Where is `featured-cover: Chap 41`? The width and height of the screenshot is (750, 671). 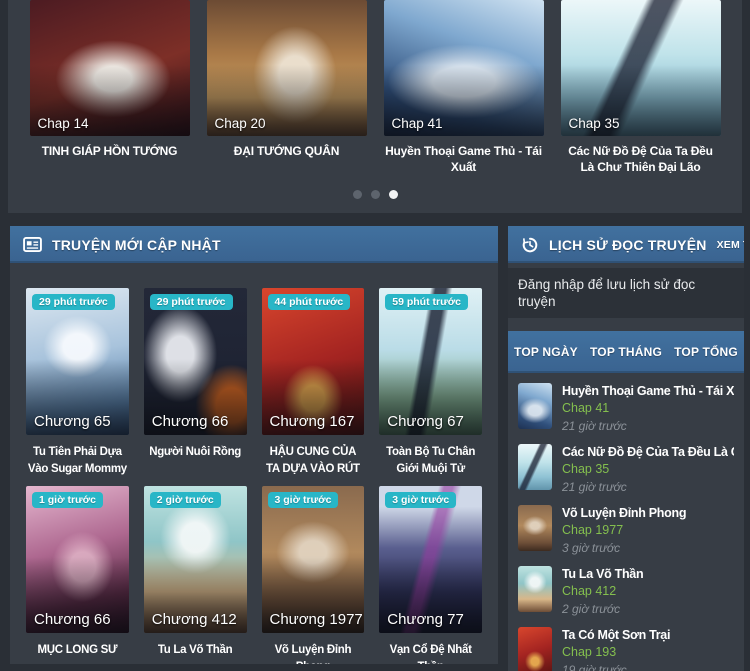 featured-cover: Chap 41 is located at coordinates (463, 68).